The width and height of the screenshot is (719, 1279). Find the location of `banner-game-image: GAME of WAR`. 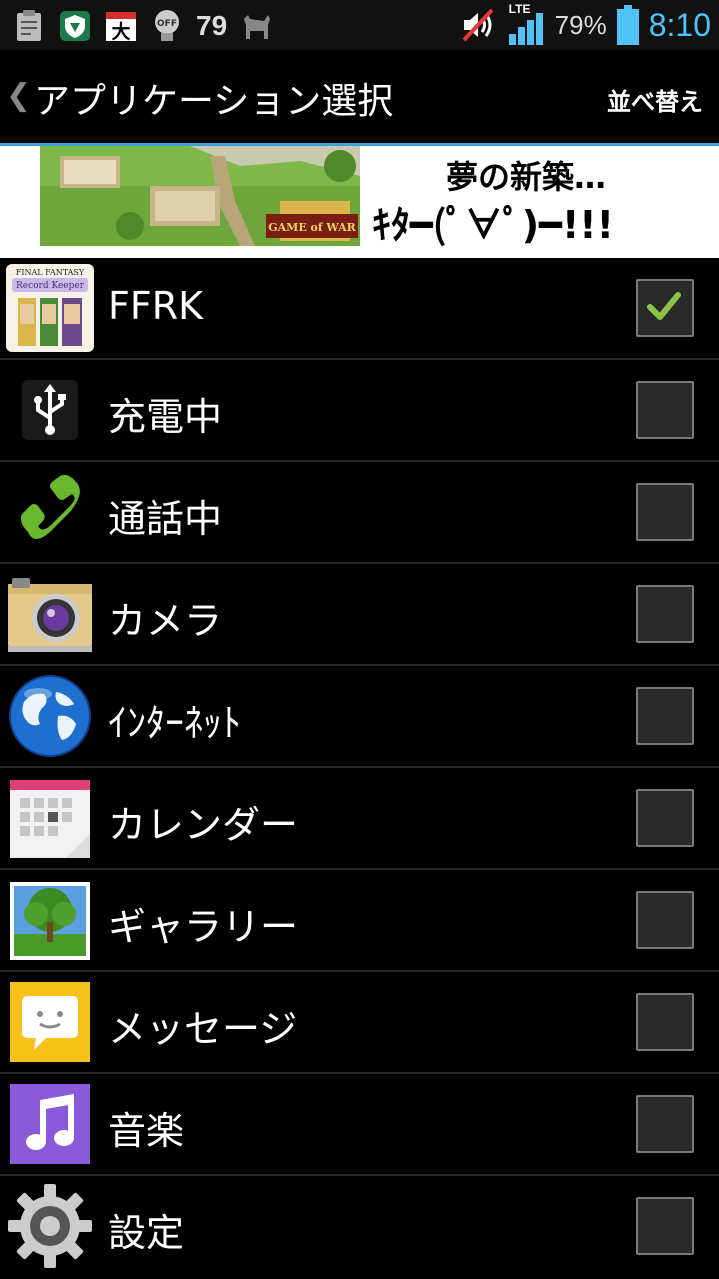

banner-game-image: GAME of WAR is located at coordinates (200, 196).